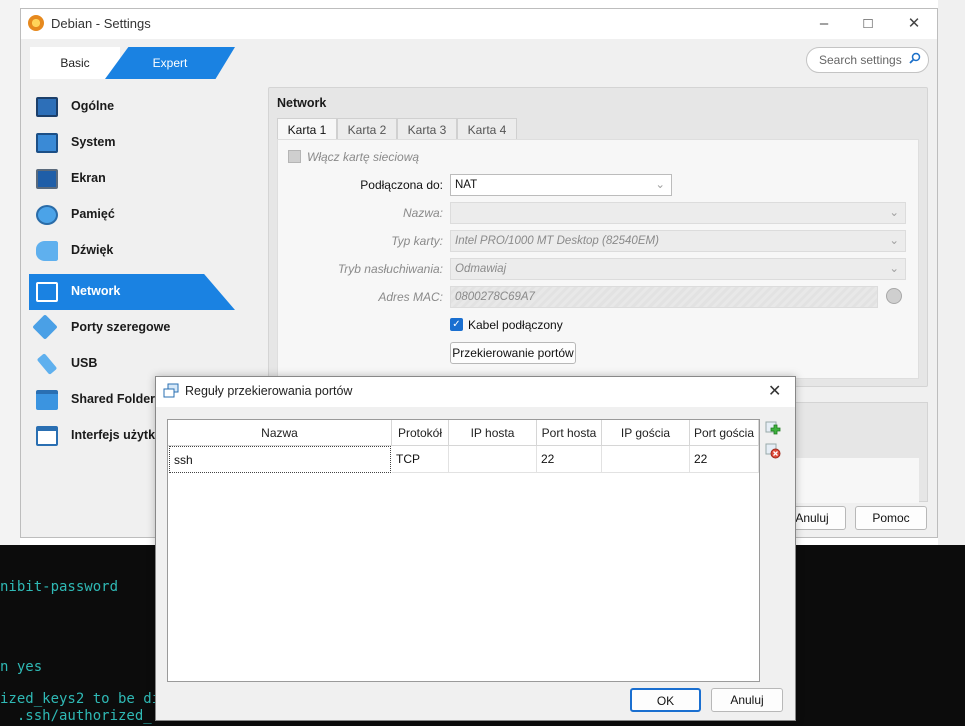 Image resolution: width=965 pixels, height=726 pixels. Describe the element at coordinates (121, 327) in the screenshot. I see `sidebar-item-label: Porty szeregowe` at that location.